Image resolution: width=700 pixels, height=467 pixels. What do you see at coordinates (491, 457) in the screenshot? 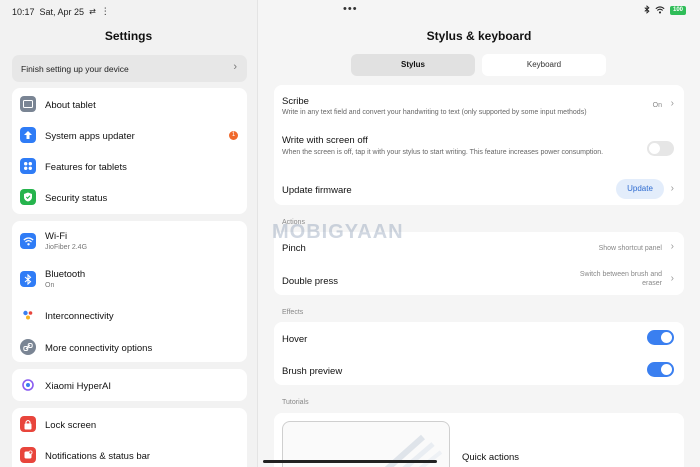
I see `tutorial-title: Quick actions` at bounding box center [491, 457].